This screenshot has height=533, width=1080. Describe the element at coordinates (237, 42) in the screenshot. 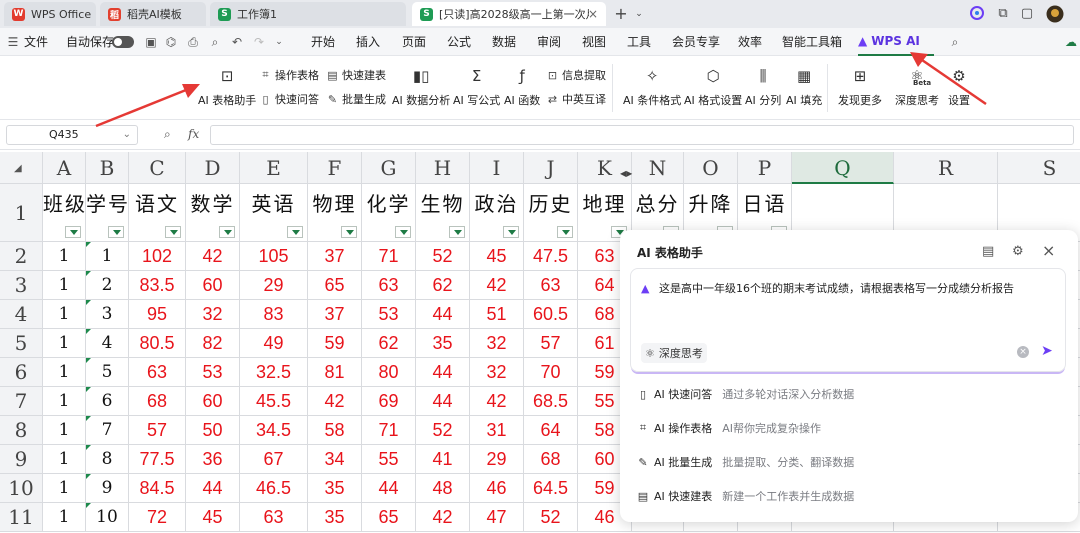

I see `undo-icon: ↶` at that location.